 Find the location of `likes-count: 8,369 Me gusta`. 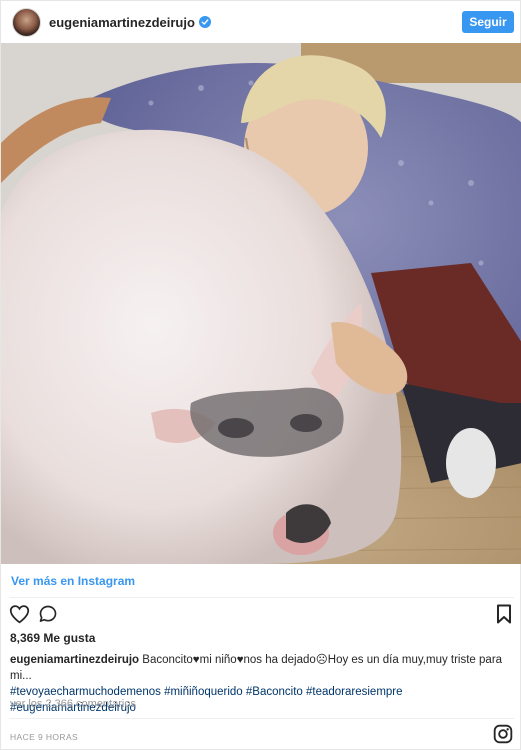

likes-count: 8,369 Me gusta is located at coordinates (52, 638).